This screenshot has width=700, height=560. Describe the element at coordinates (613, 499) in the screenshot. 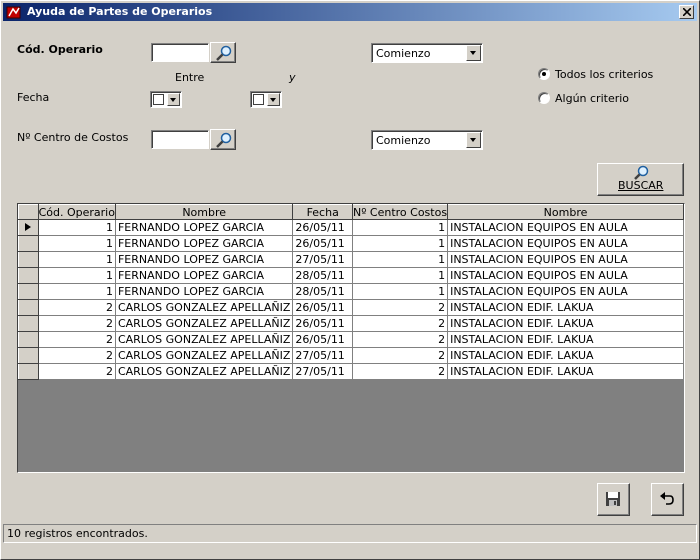

I see `save-button` at that location.